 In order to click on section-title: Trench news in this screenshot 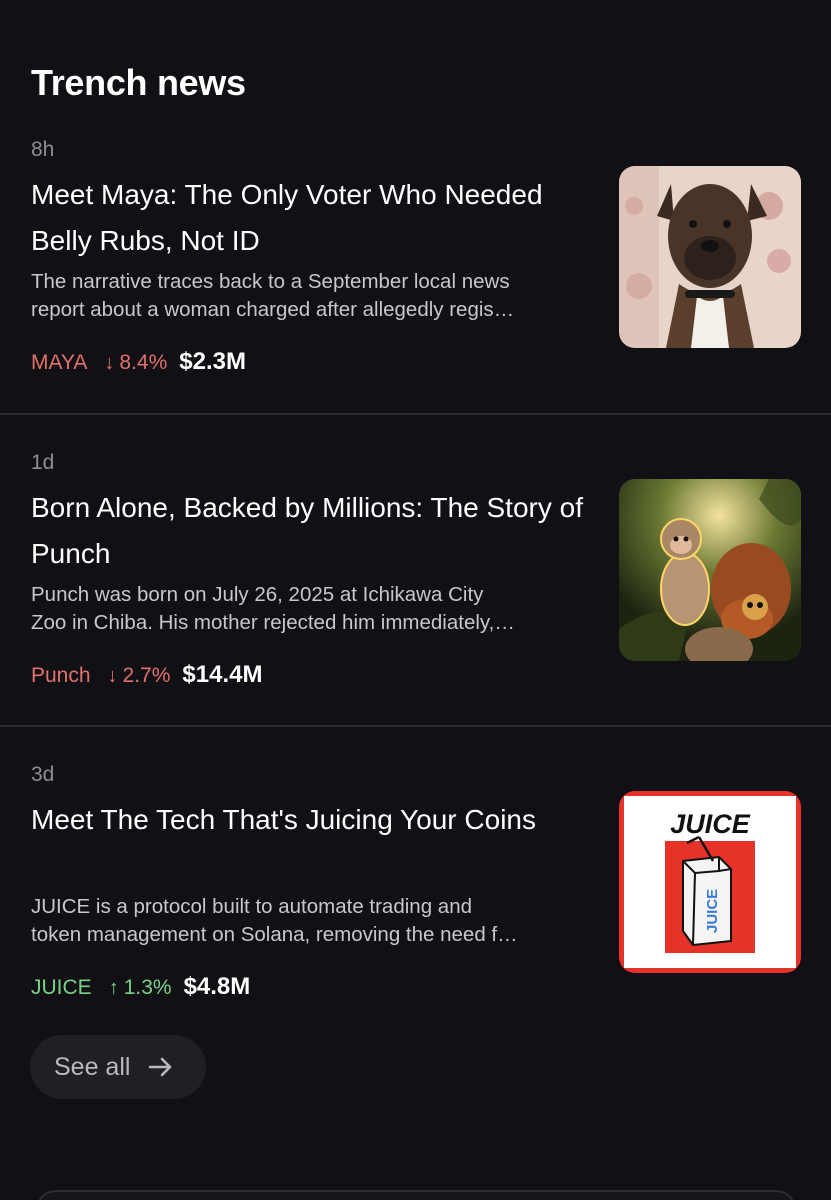, I will do `click(138, 82)`.